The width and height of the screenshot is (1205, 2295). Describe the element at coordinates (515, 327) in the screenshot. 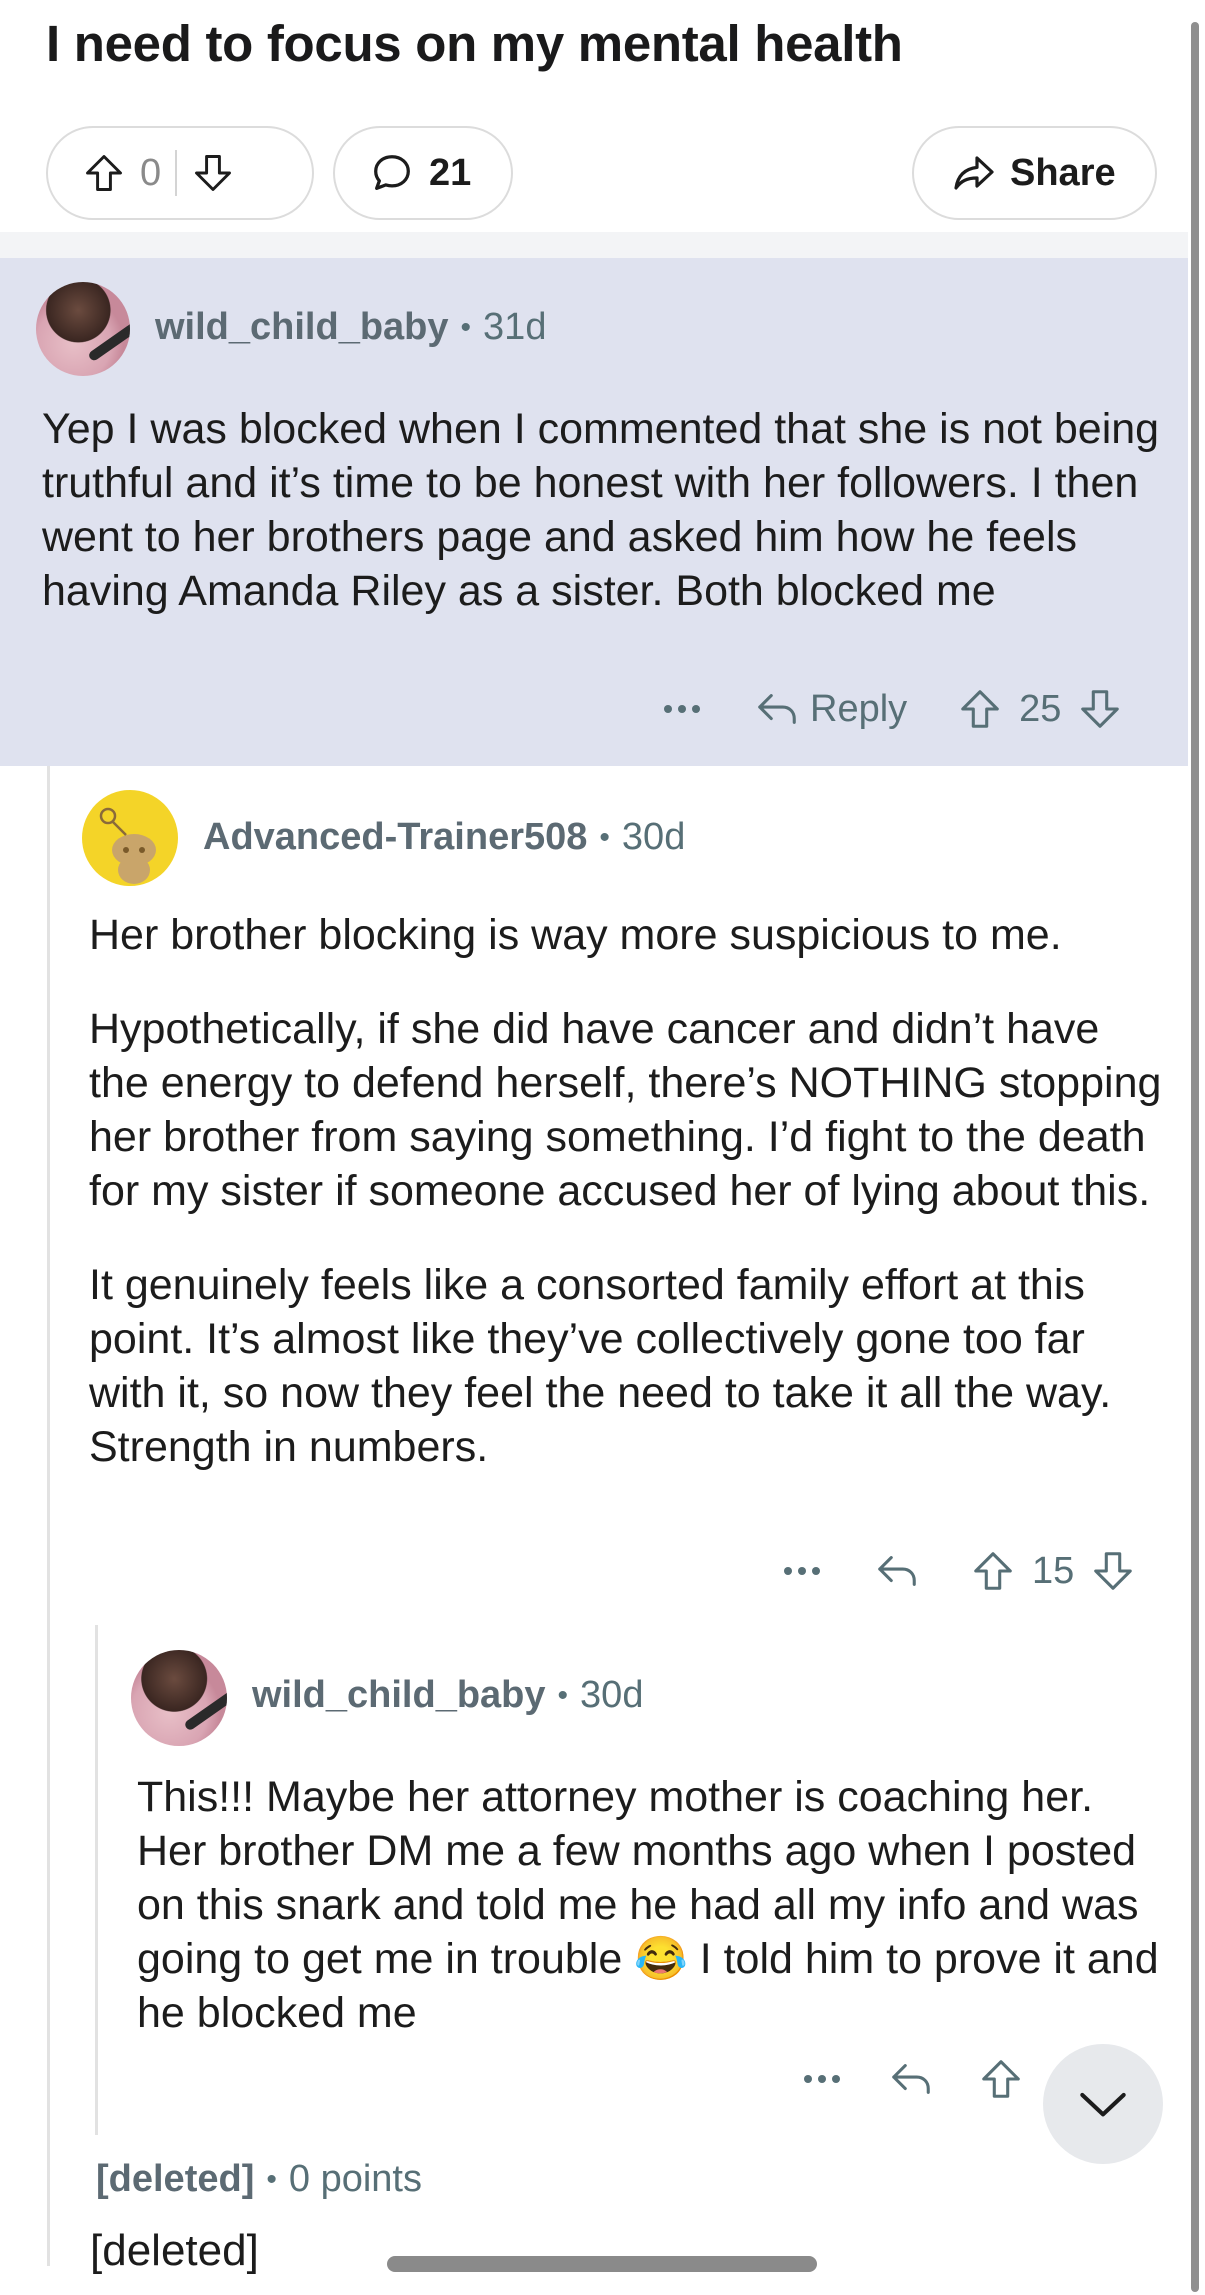

I see `comment-age: 31d` at that location.